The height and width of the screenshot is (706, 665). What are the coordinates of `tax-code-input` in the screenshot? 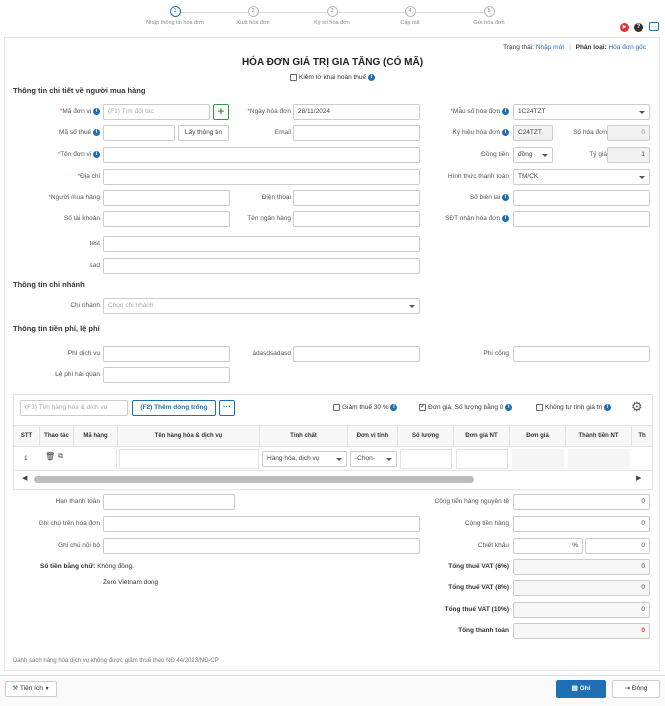 It's located at (139, 133).